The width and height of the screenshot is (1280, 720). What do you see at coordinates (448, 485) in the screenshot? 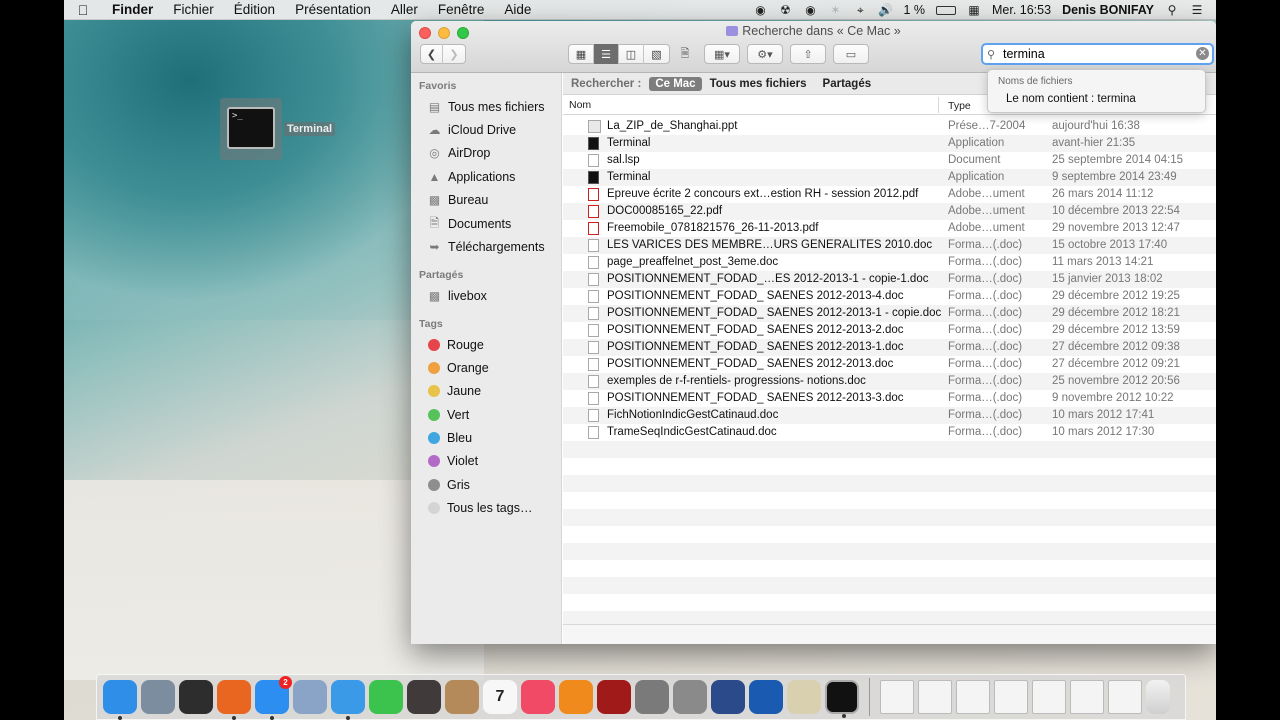
I see `sidebar-tag-gris: Gris` at bounding box center [448, 485].